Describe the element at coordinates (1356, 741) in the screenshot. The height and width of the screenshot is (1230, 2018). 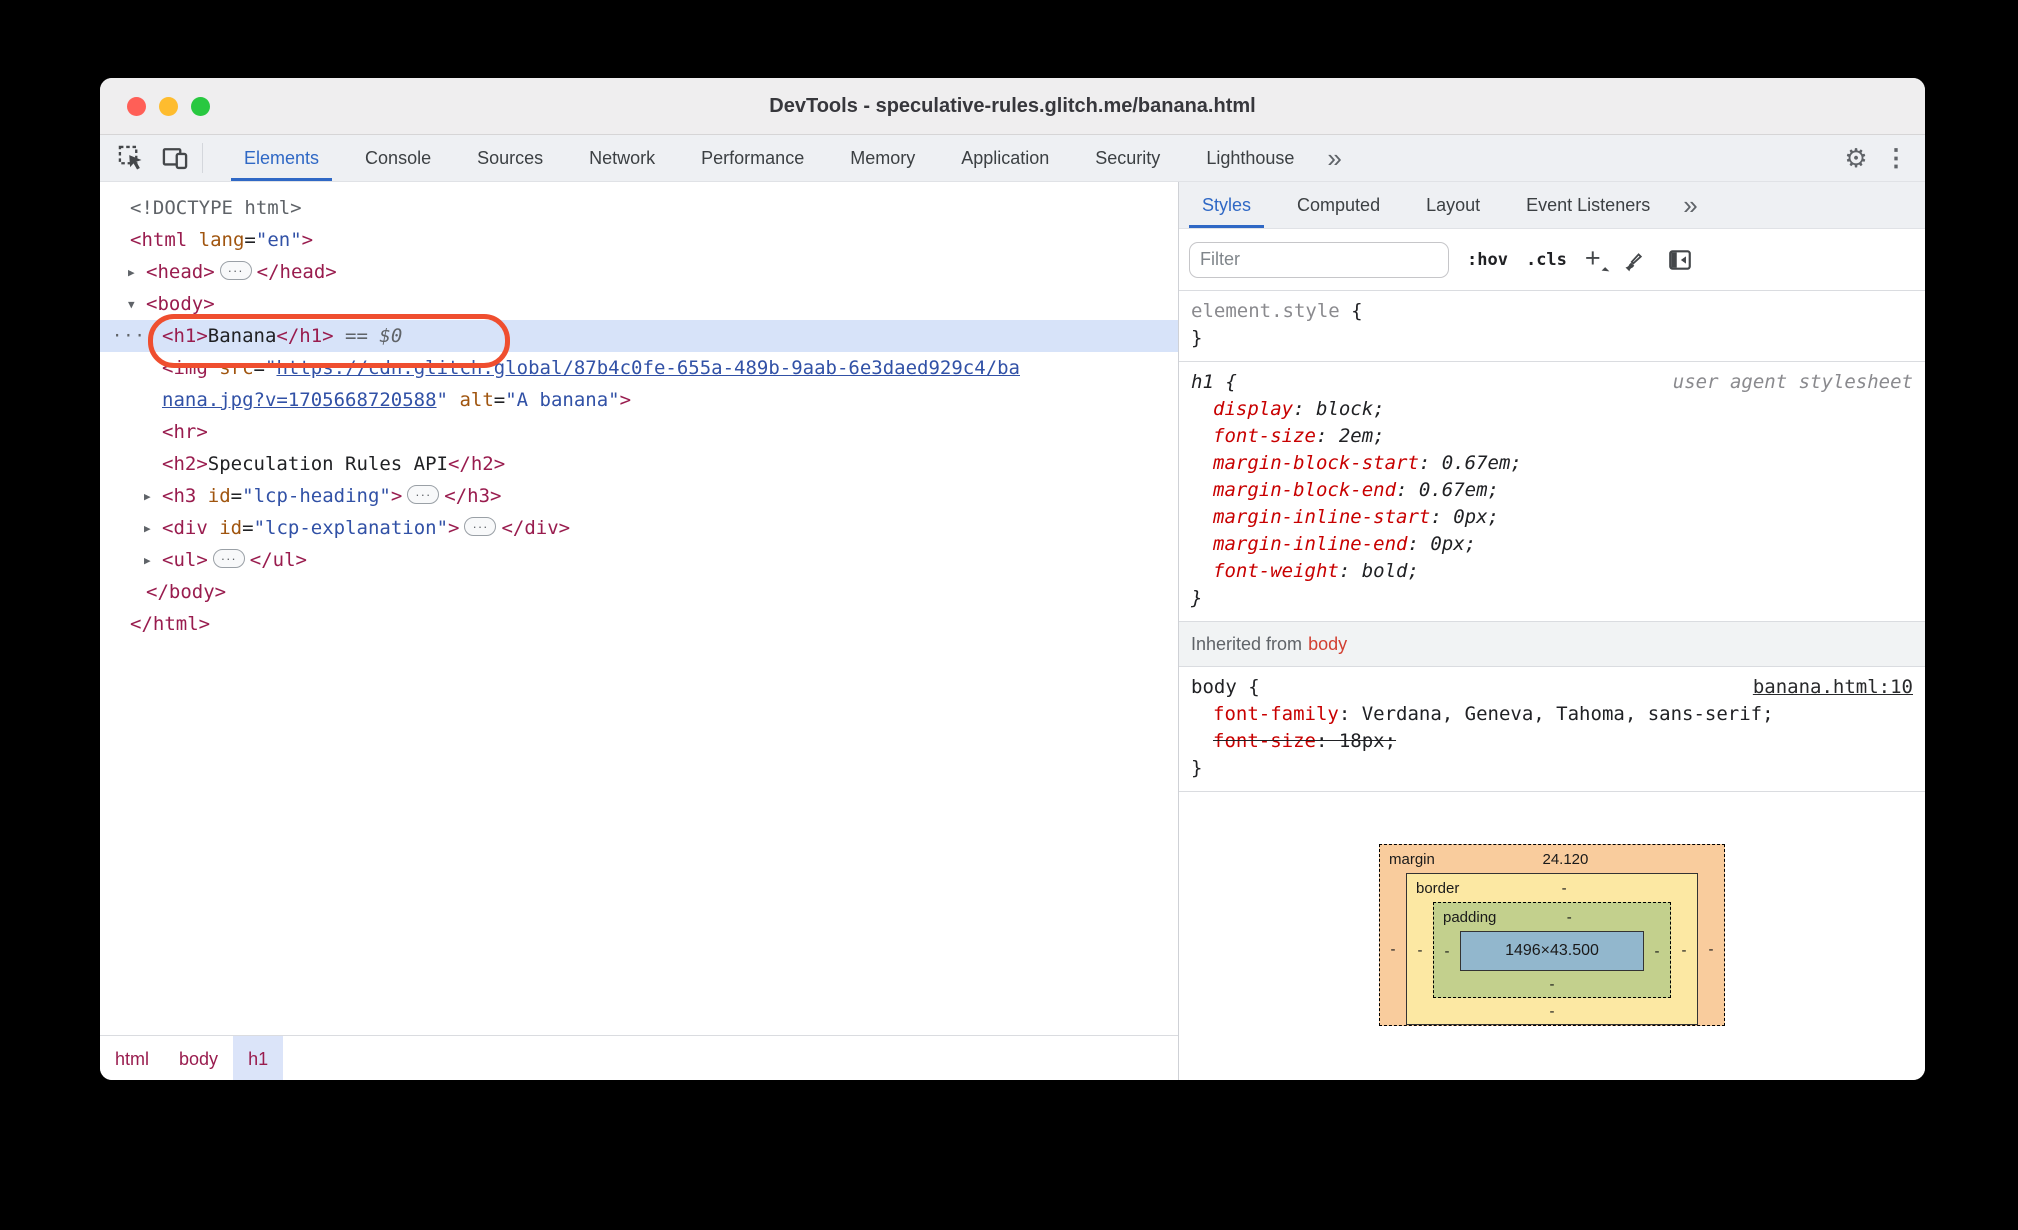
I see `css-property-value: : 18px;` at that location.